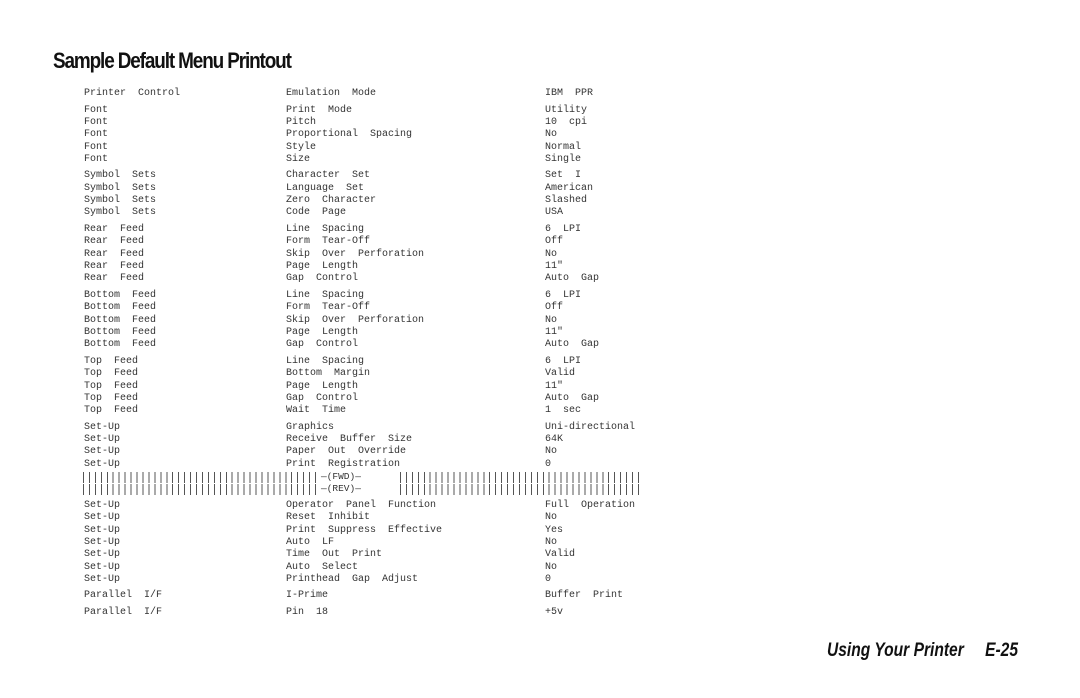 Image resolution: width=1080 pixels, height=698 pixels. Describe the element at coordinates (384, 399) in the screenshot. I see `menu-row: Top Feed Gap Control Auto Gap` at that location.